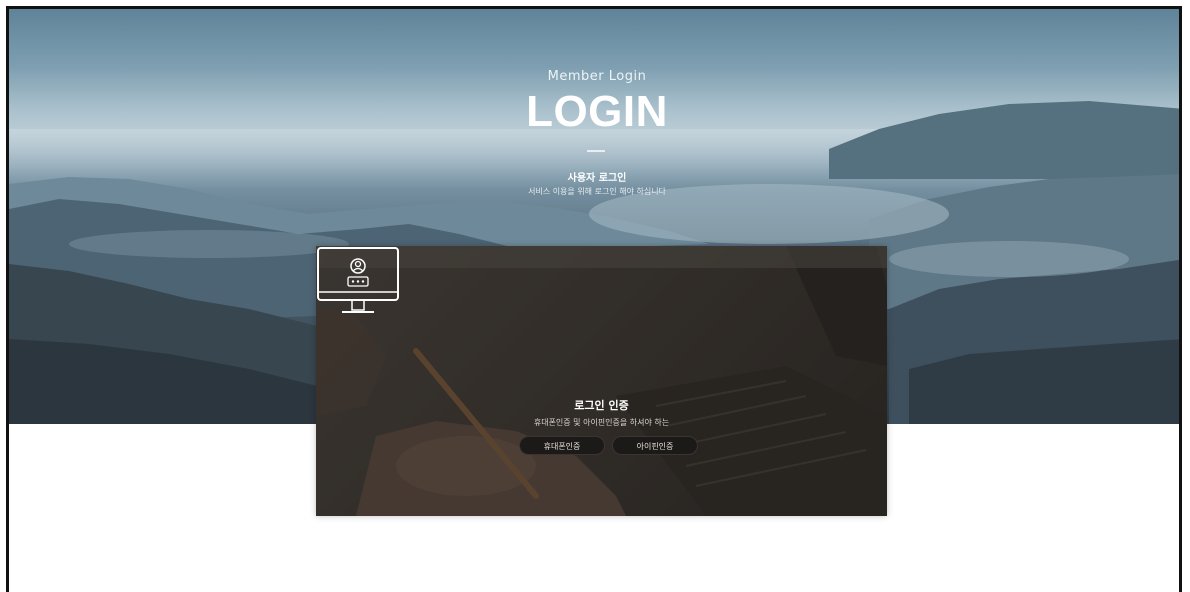 The image size is (1190, 592). What do you see at coordinates (597, 76) in the screenshot?
I see `hero-subtitle: Member Login` at bounding box center [597, 76].